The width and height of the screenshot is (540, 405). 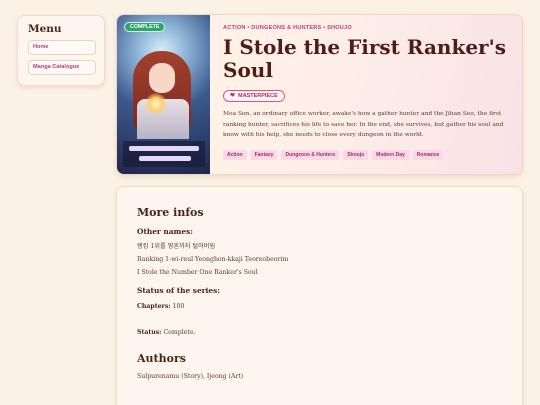 I want to click on genres-line: ACTION • DUNGEONS & HUNTERS • SHOUJO, so click(x=287, y=28).